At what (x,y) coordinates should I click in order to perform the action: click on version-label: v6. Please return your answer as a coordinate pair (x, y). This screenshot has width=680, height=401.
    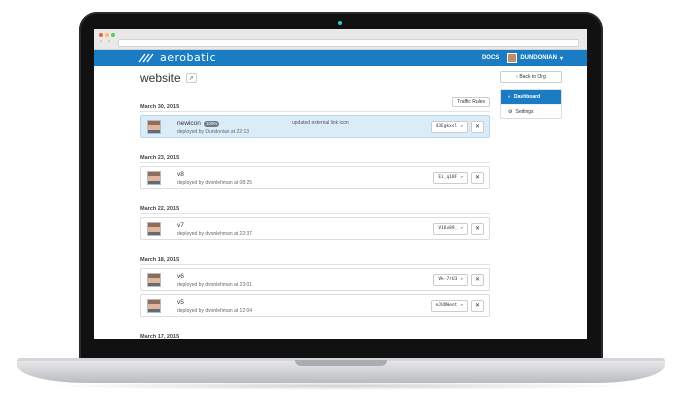
    Looking at the image, I should click on (180, 276).